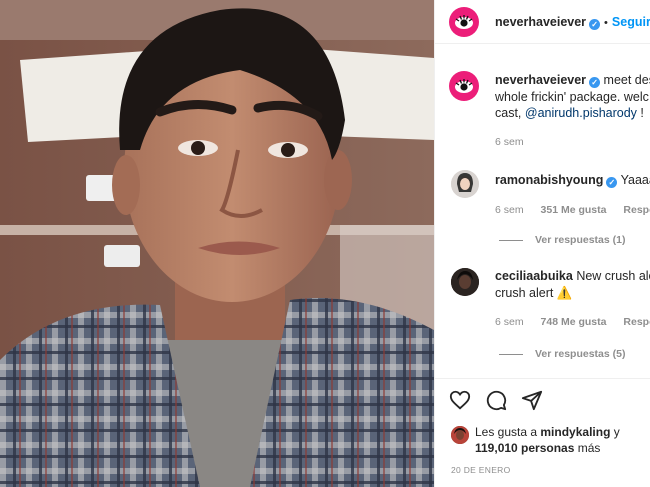  What do you see at coordinates (549, 180) in the screenshot?
I see `comment-username: ramonabishyoung` at bounding box center [549, 180].